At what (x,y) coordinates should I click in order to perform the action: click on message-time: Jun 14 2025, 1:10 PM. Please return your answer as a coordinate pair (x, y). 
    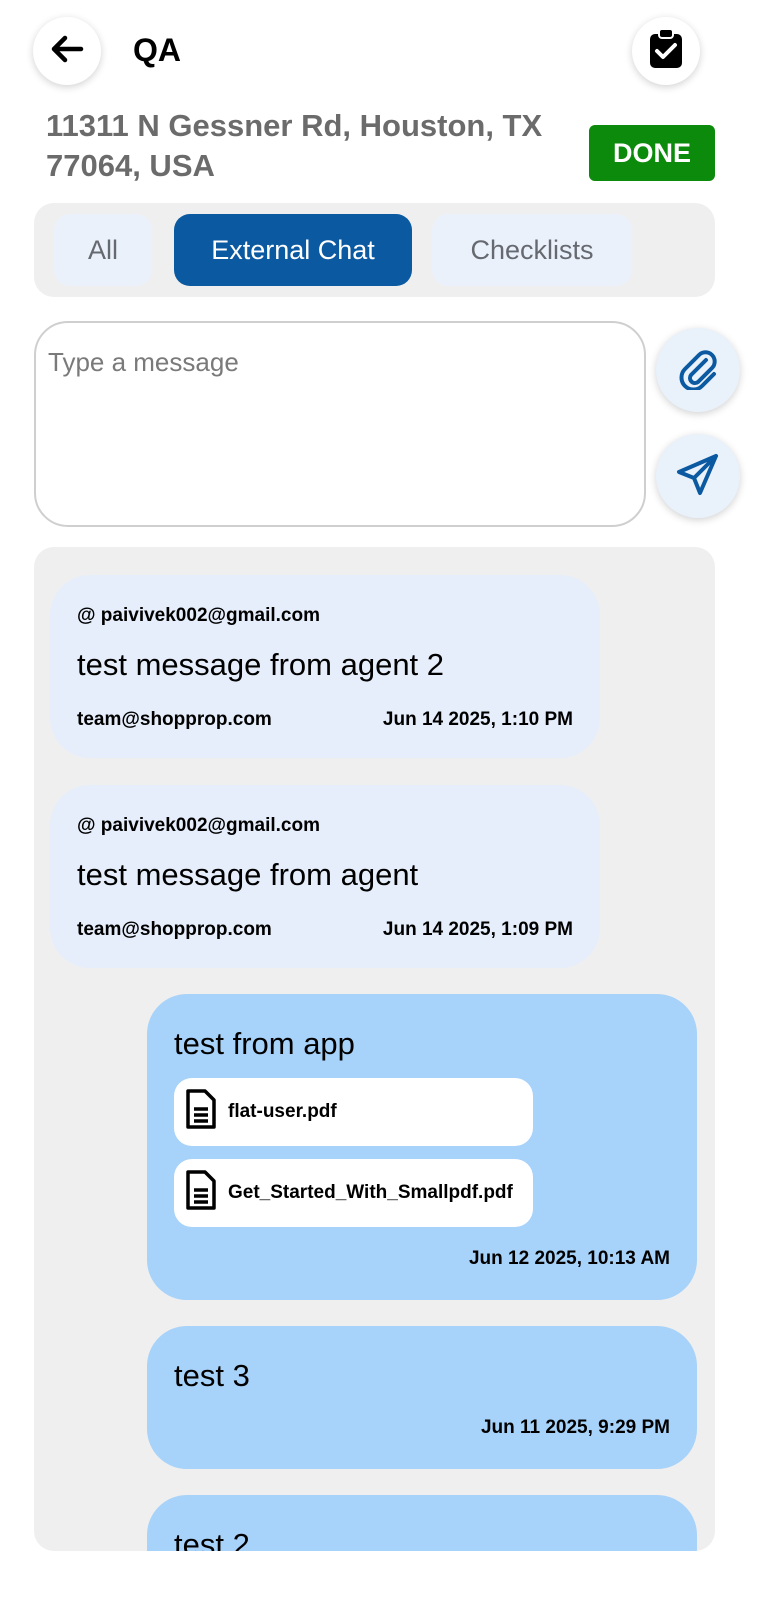
    Looking at the image, I should click on (477, 719).